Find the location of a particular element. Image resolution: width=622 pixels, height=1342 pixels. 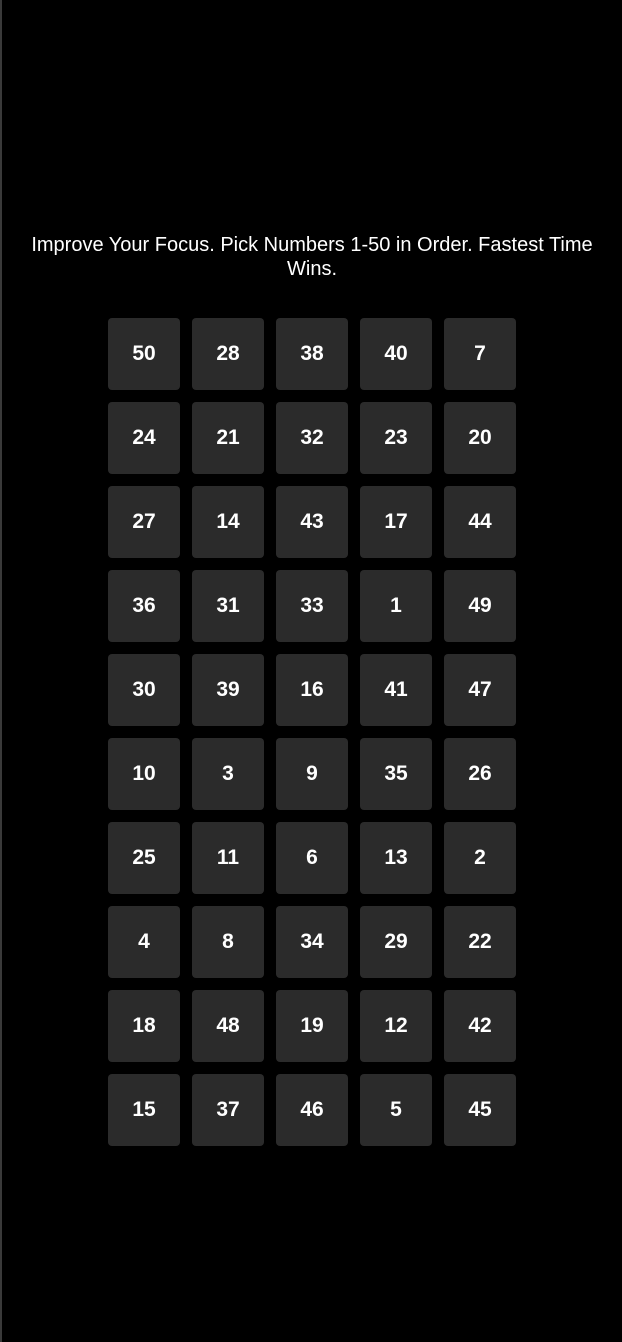

number-tile: 40 is located at coordinates (396, 354).